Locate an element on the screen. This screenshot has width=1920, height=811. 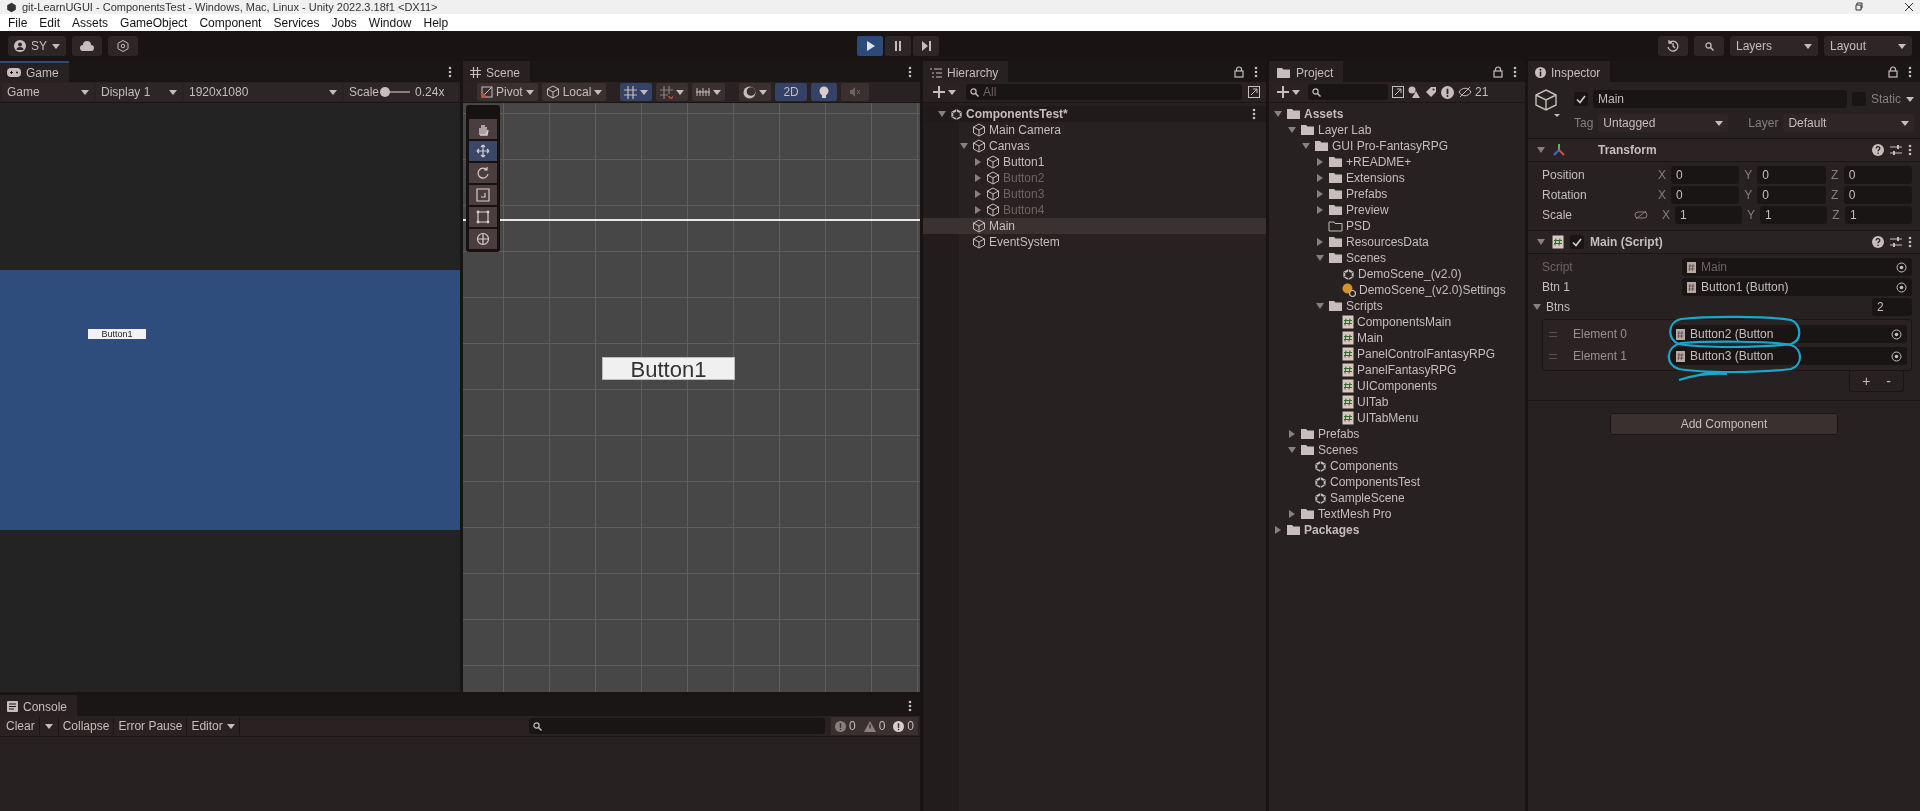
project-item: DemoScene_(v2.0)Settings is located at coordinates (1397, 290).